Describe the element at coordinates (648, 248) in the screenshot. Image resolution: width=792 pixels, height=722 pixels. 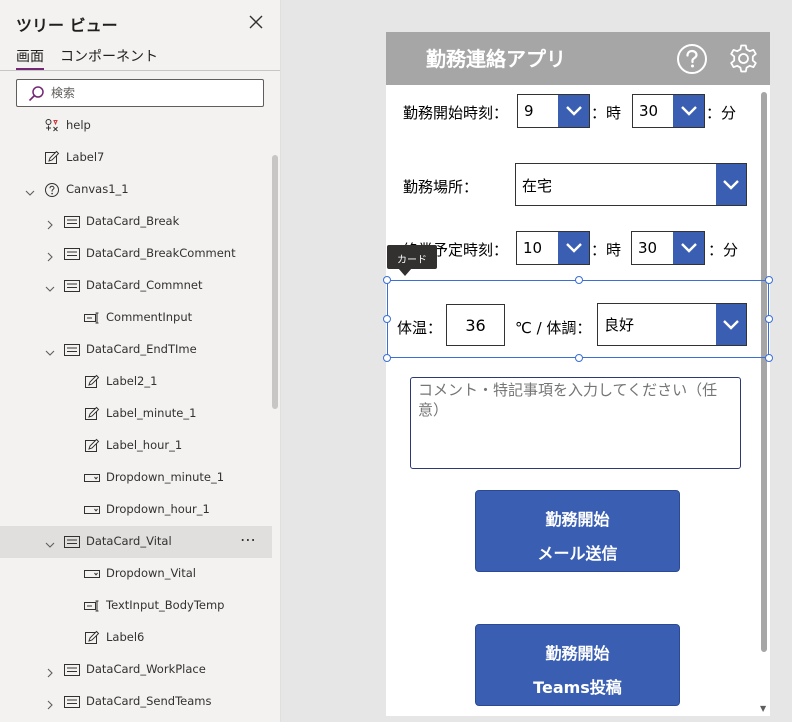
I see `end-minute-value: 30` at that location.